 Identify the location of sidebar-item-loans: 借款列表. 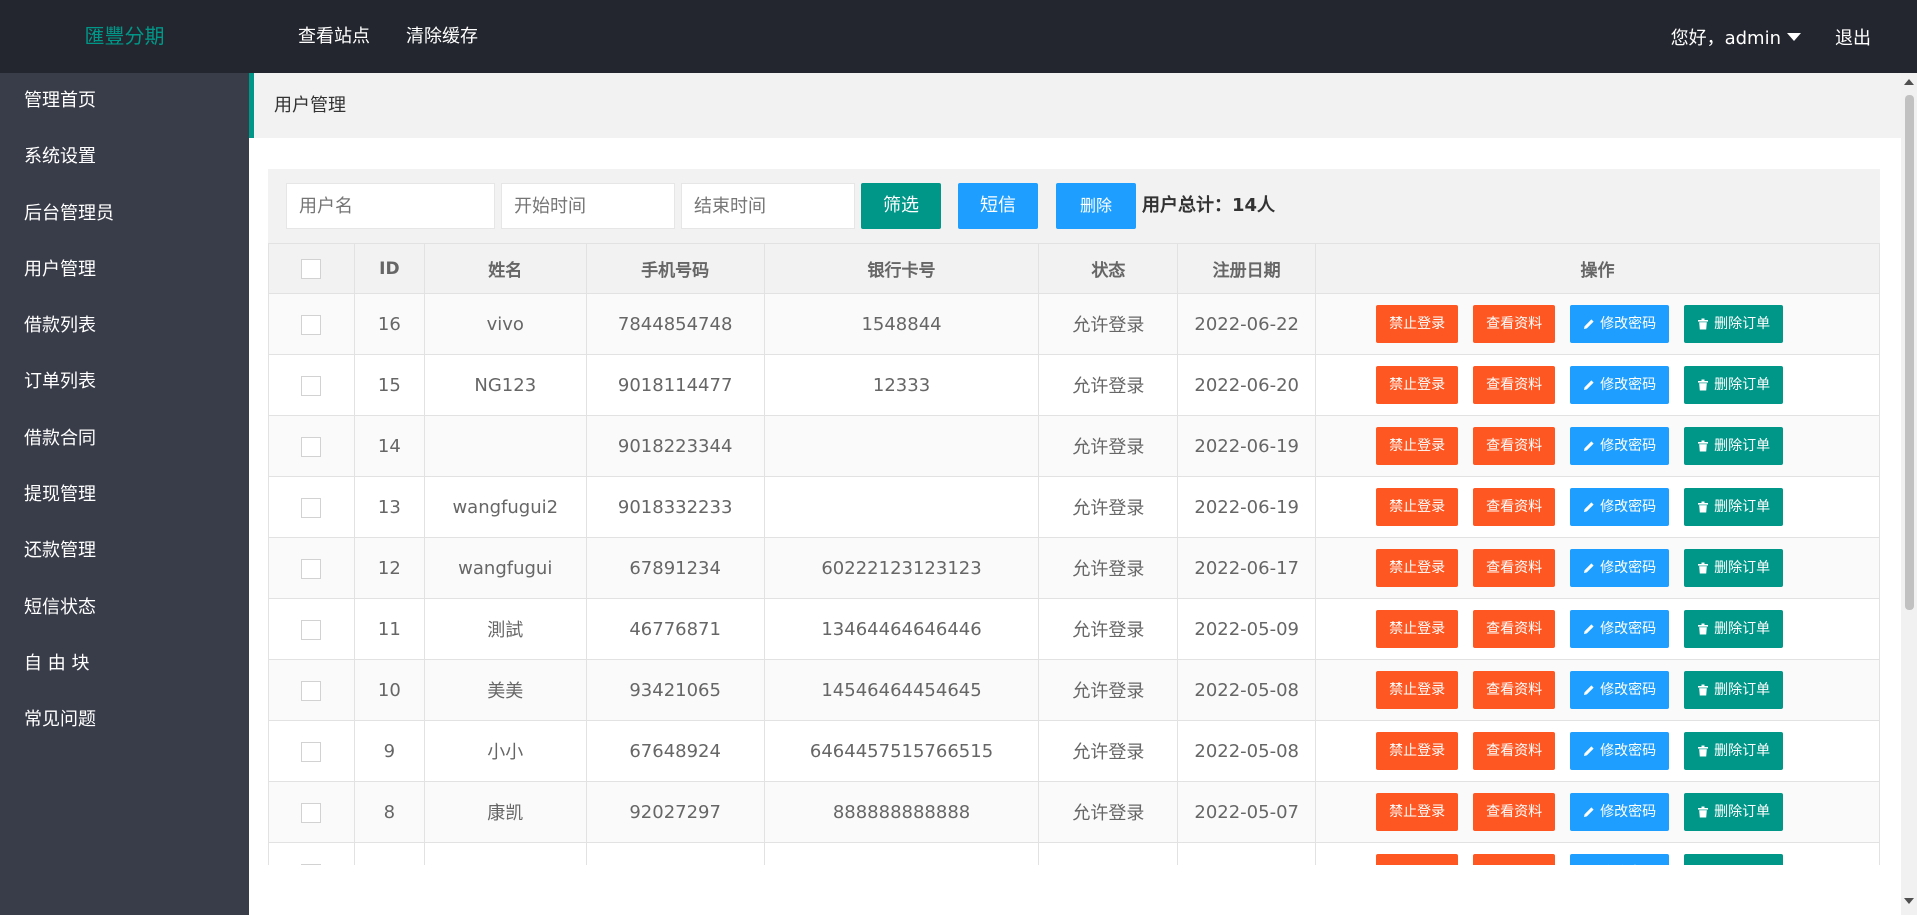
(124, 326).